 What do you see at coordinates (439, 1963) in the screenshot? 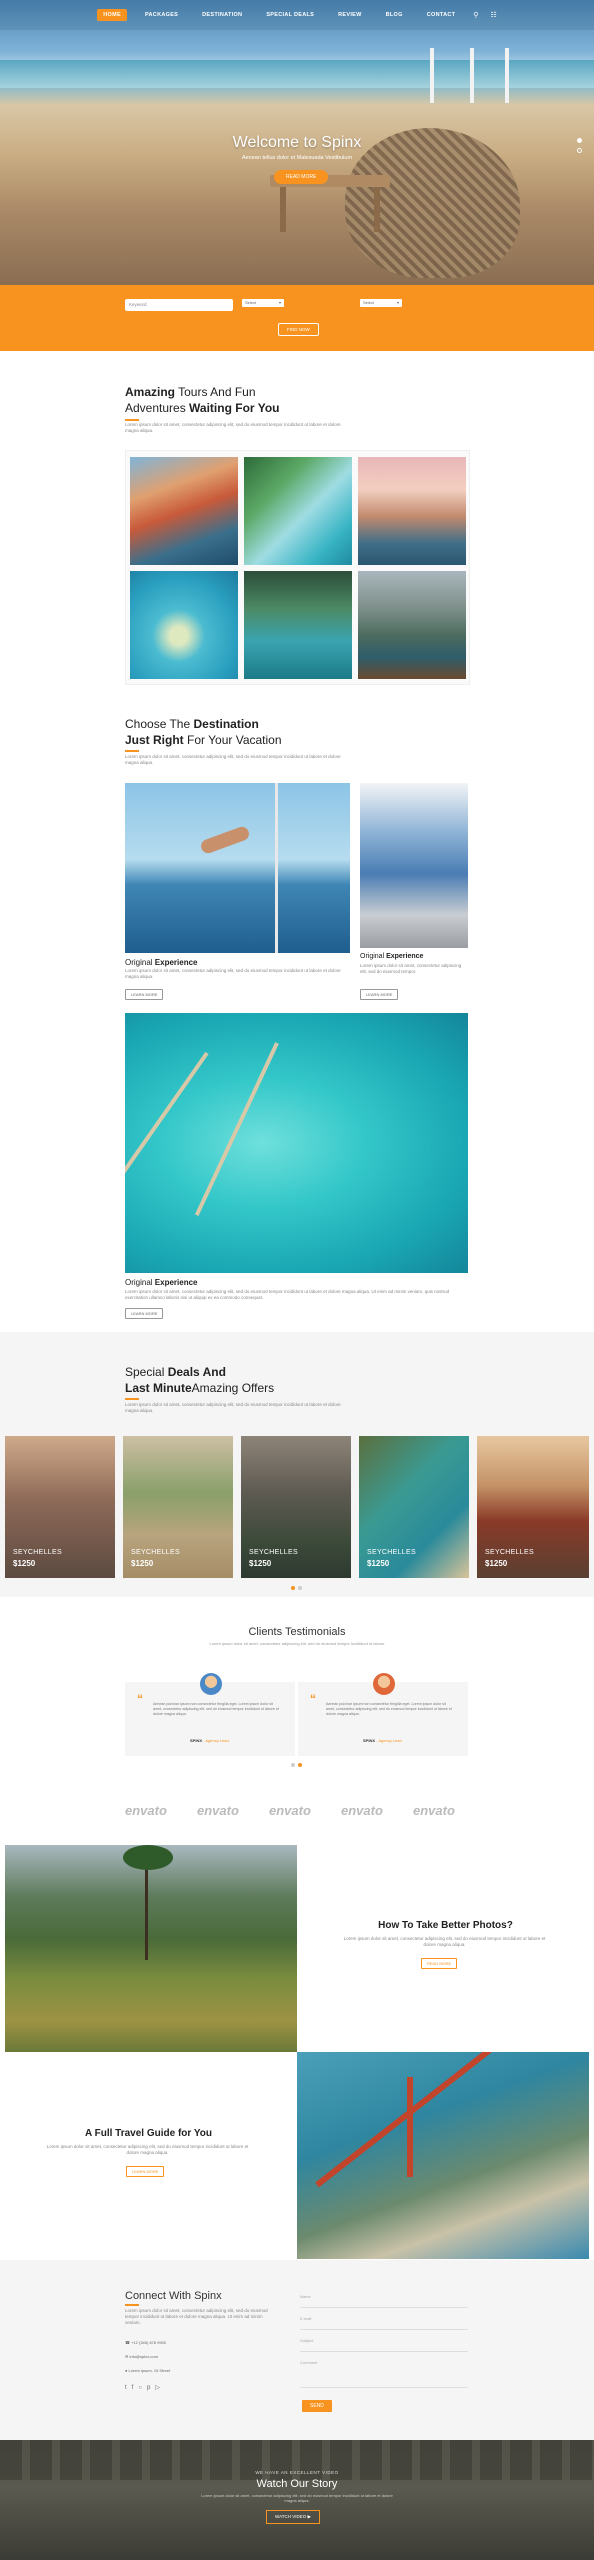
I see `read-more-button: READ MORE` at bounding box center [439, 1963].